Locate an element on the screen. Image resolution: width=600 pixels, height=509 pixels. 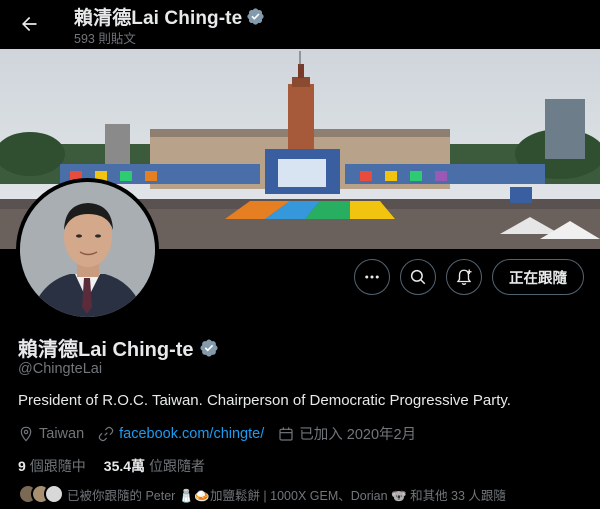
arrow-left-icon is located at coordinates (29, 24).